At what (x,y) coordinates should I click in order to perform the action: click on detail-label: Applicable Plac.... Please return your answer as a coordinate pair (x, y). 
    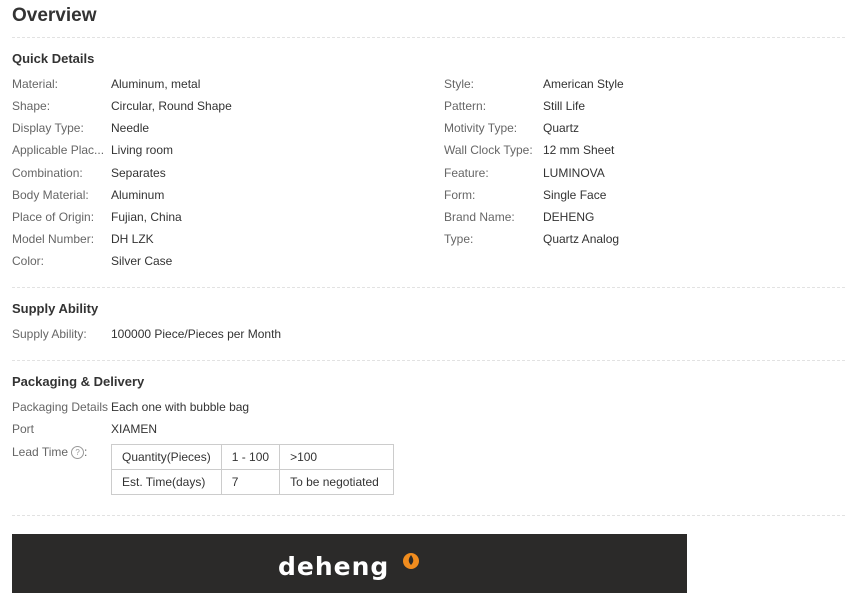
    Looking at the image, I should click on (58, 150).